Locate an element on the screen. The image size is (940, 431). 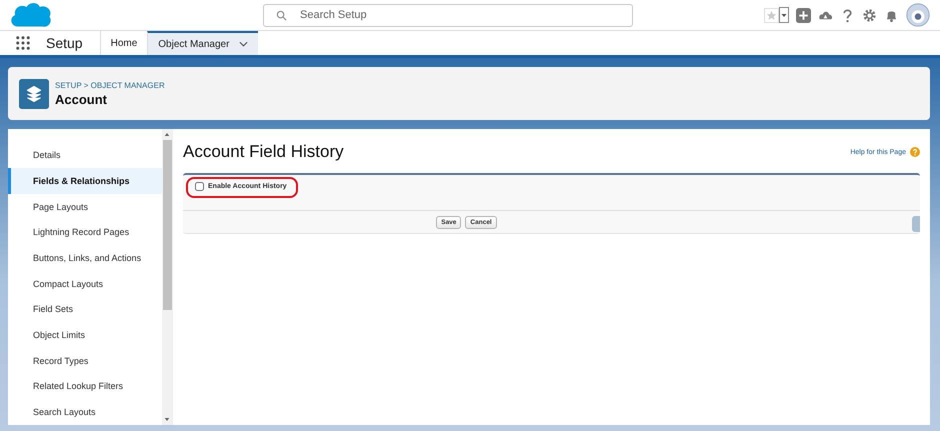
search-icon is located at coordinates (281, 15).